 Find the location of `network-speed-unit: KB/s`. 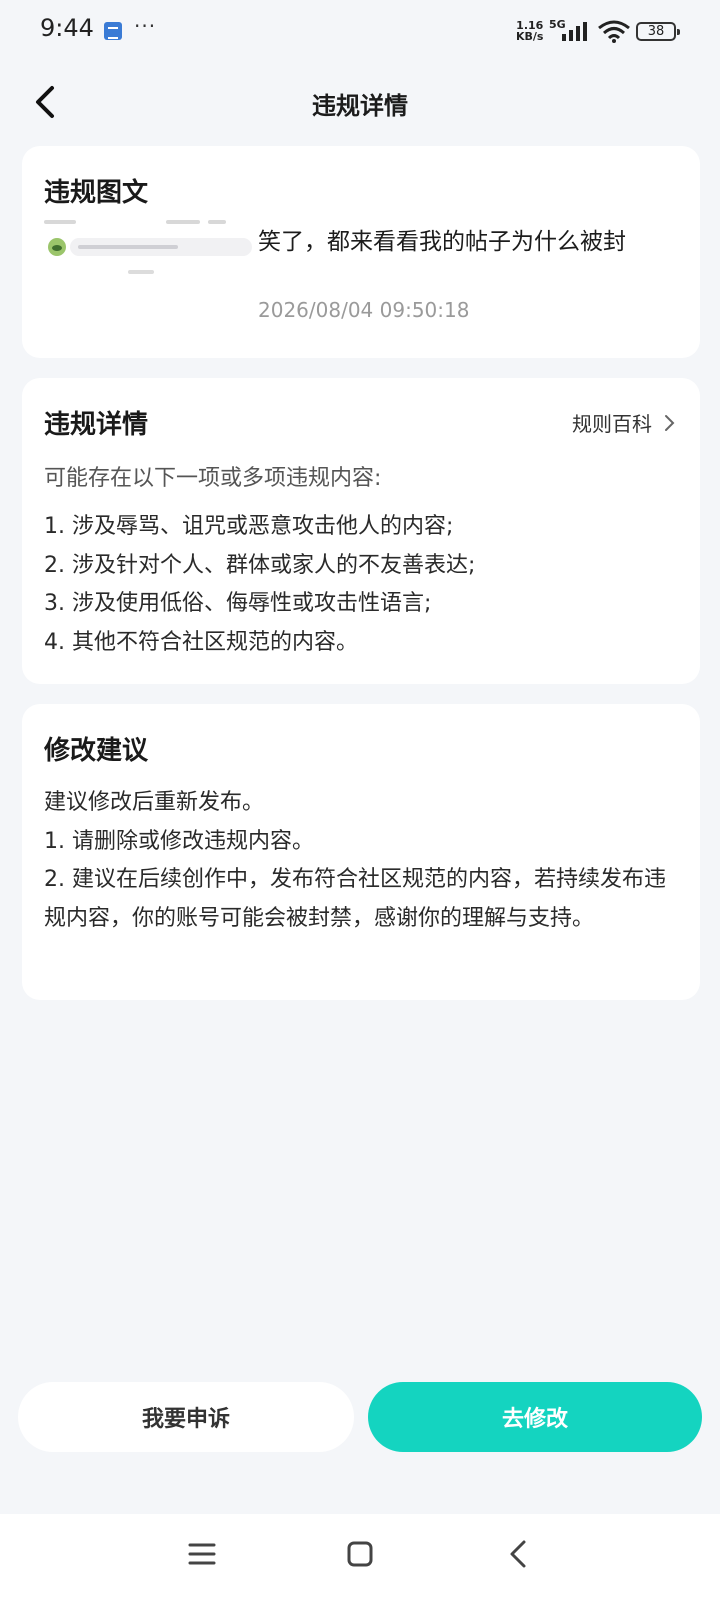

network-speed-unit: KB/s is located at coordinates (530, 36).